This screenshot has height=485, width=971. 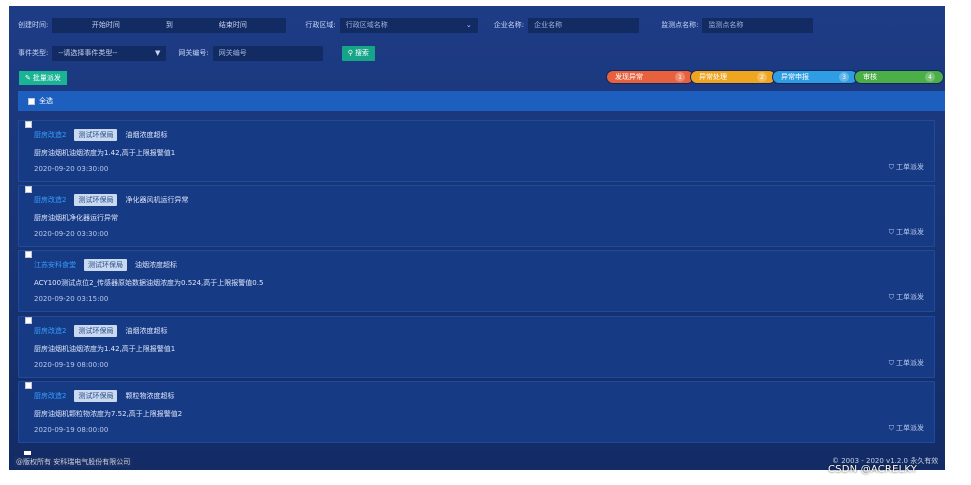 What do you see at coordinates (815, 77) in the screenshot?
I see `step-report-anomaly: 异常申报 3` at bounding box center [815, 77].